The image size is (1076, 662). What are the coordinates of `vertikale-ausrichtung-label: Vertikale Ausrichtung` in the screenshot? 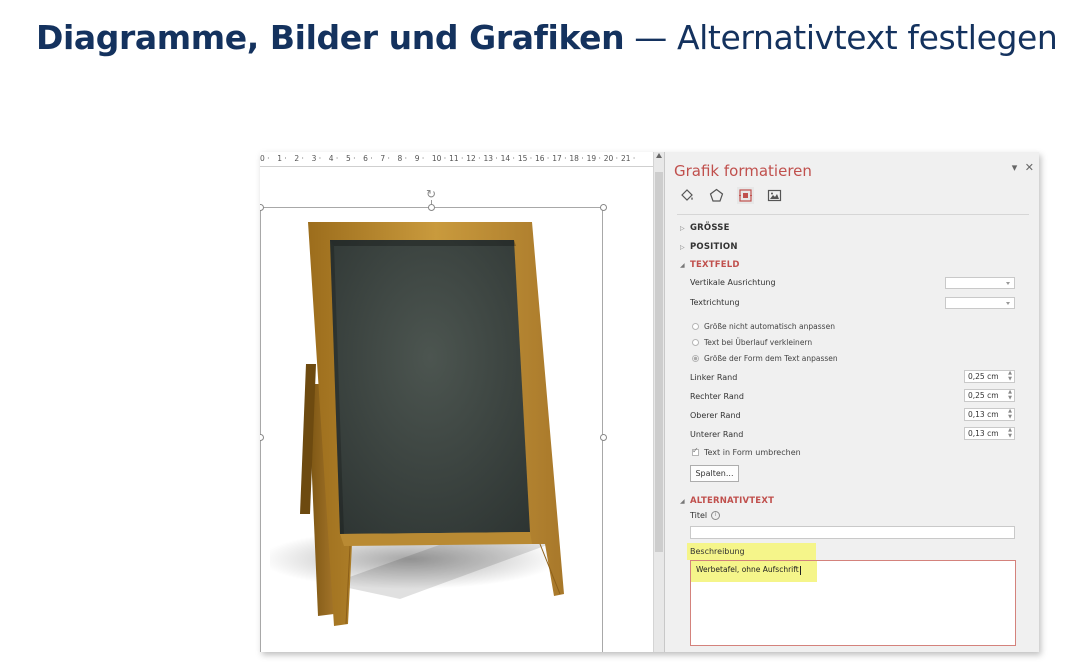 It's located at (733, 282).